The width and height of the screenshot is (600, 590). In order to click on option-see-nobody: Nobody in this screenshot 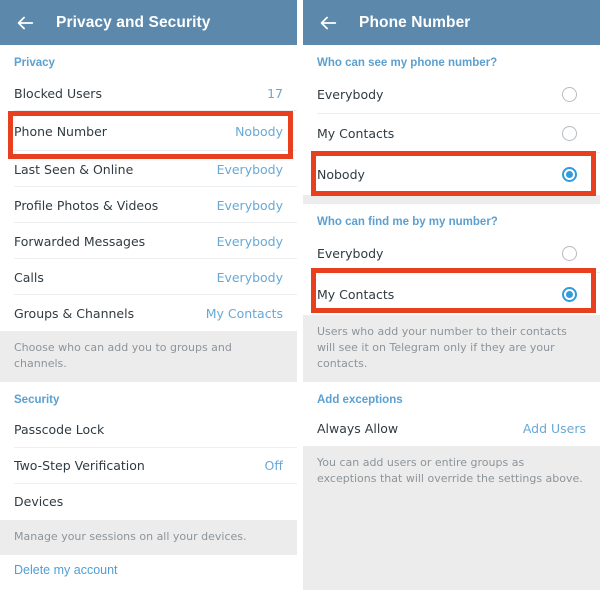, I will do `click(451, 174)`.